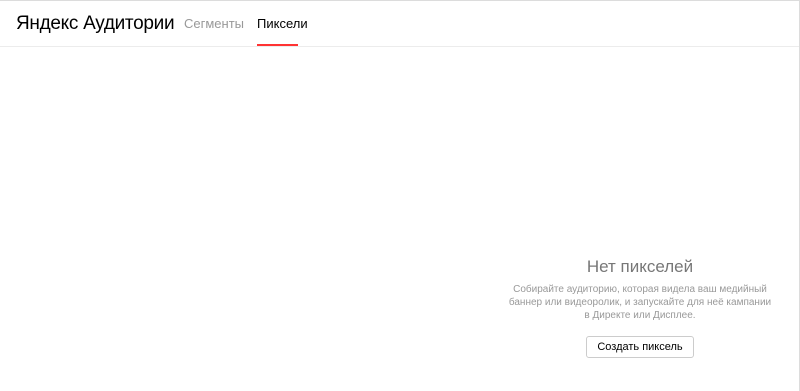 The image size is (800, 391). What do you see at coordinates (47, 23) in the screenshot?
I see `logo-brand: Яндекс` at bounding box center [47, 23].